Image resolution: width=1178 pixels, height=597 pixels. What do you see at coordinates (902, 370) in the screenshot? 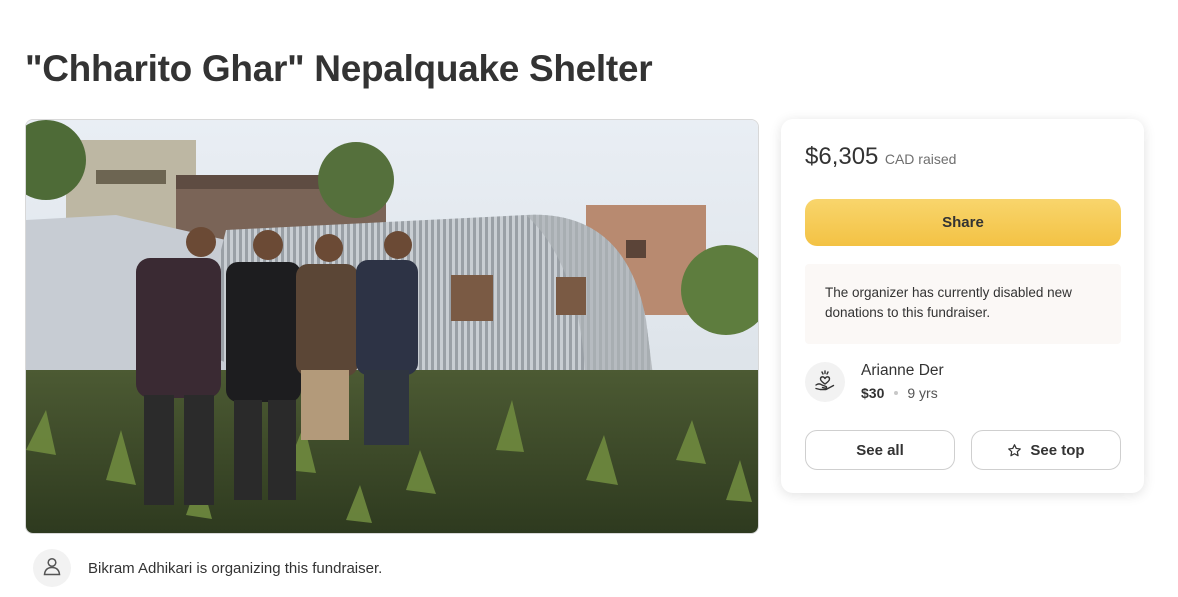
I see `donor-name: Arianne Der` at bounding box center [902, 370].